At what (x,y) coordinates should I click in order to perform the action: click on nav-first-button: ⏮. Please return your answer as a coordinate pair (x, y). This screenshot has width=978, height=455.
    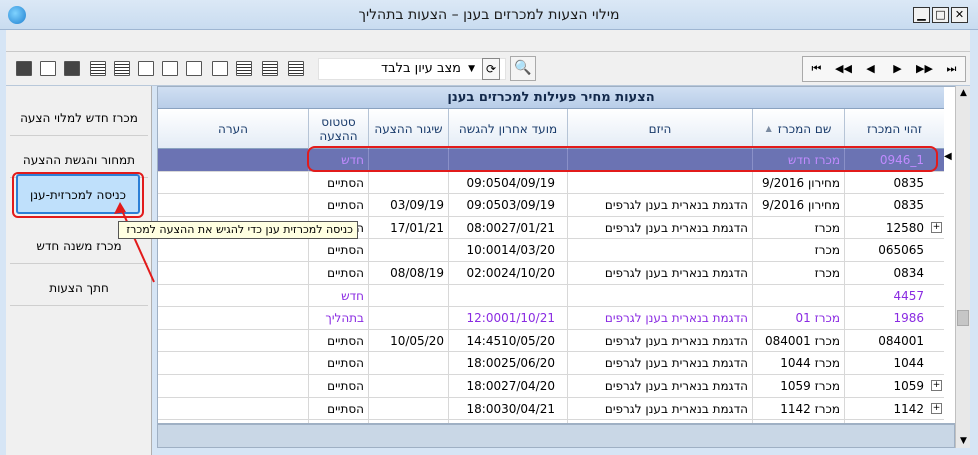
    Looking at the image, I should click on (816, 69).